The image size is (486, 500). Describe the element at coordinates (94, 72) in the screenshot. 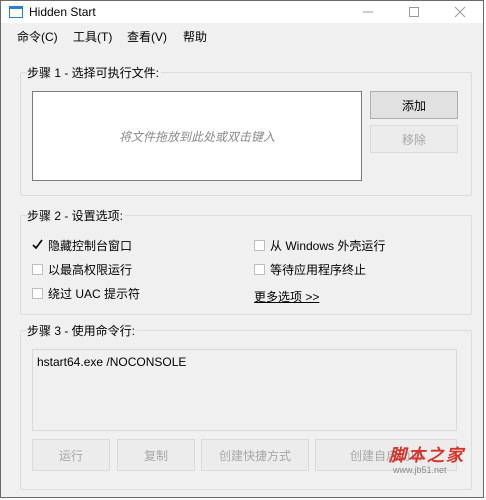

I see `step1-title: 步骤 1 - 选择可执行文件:` at that location.